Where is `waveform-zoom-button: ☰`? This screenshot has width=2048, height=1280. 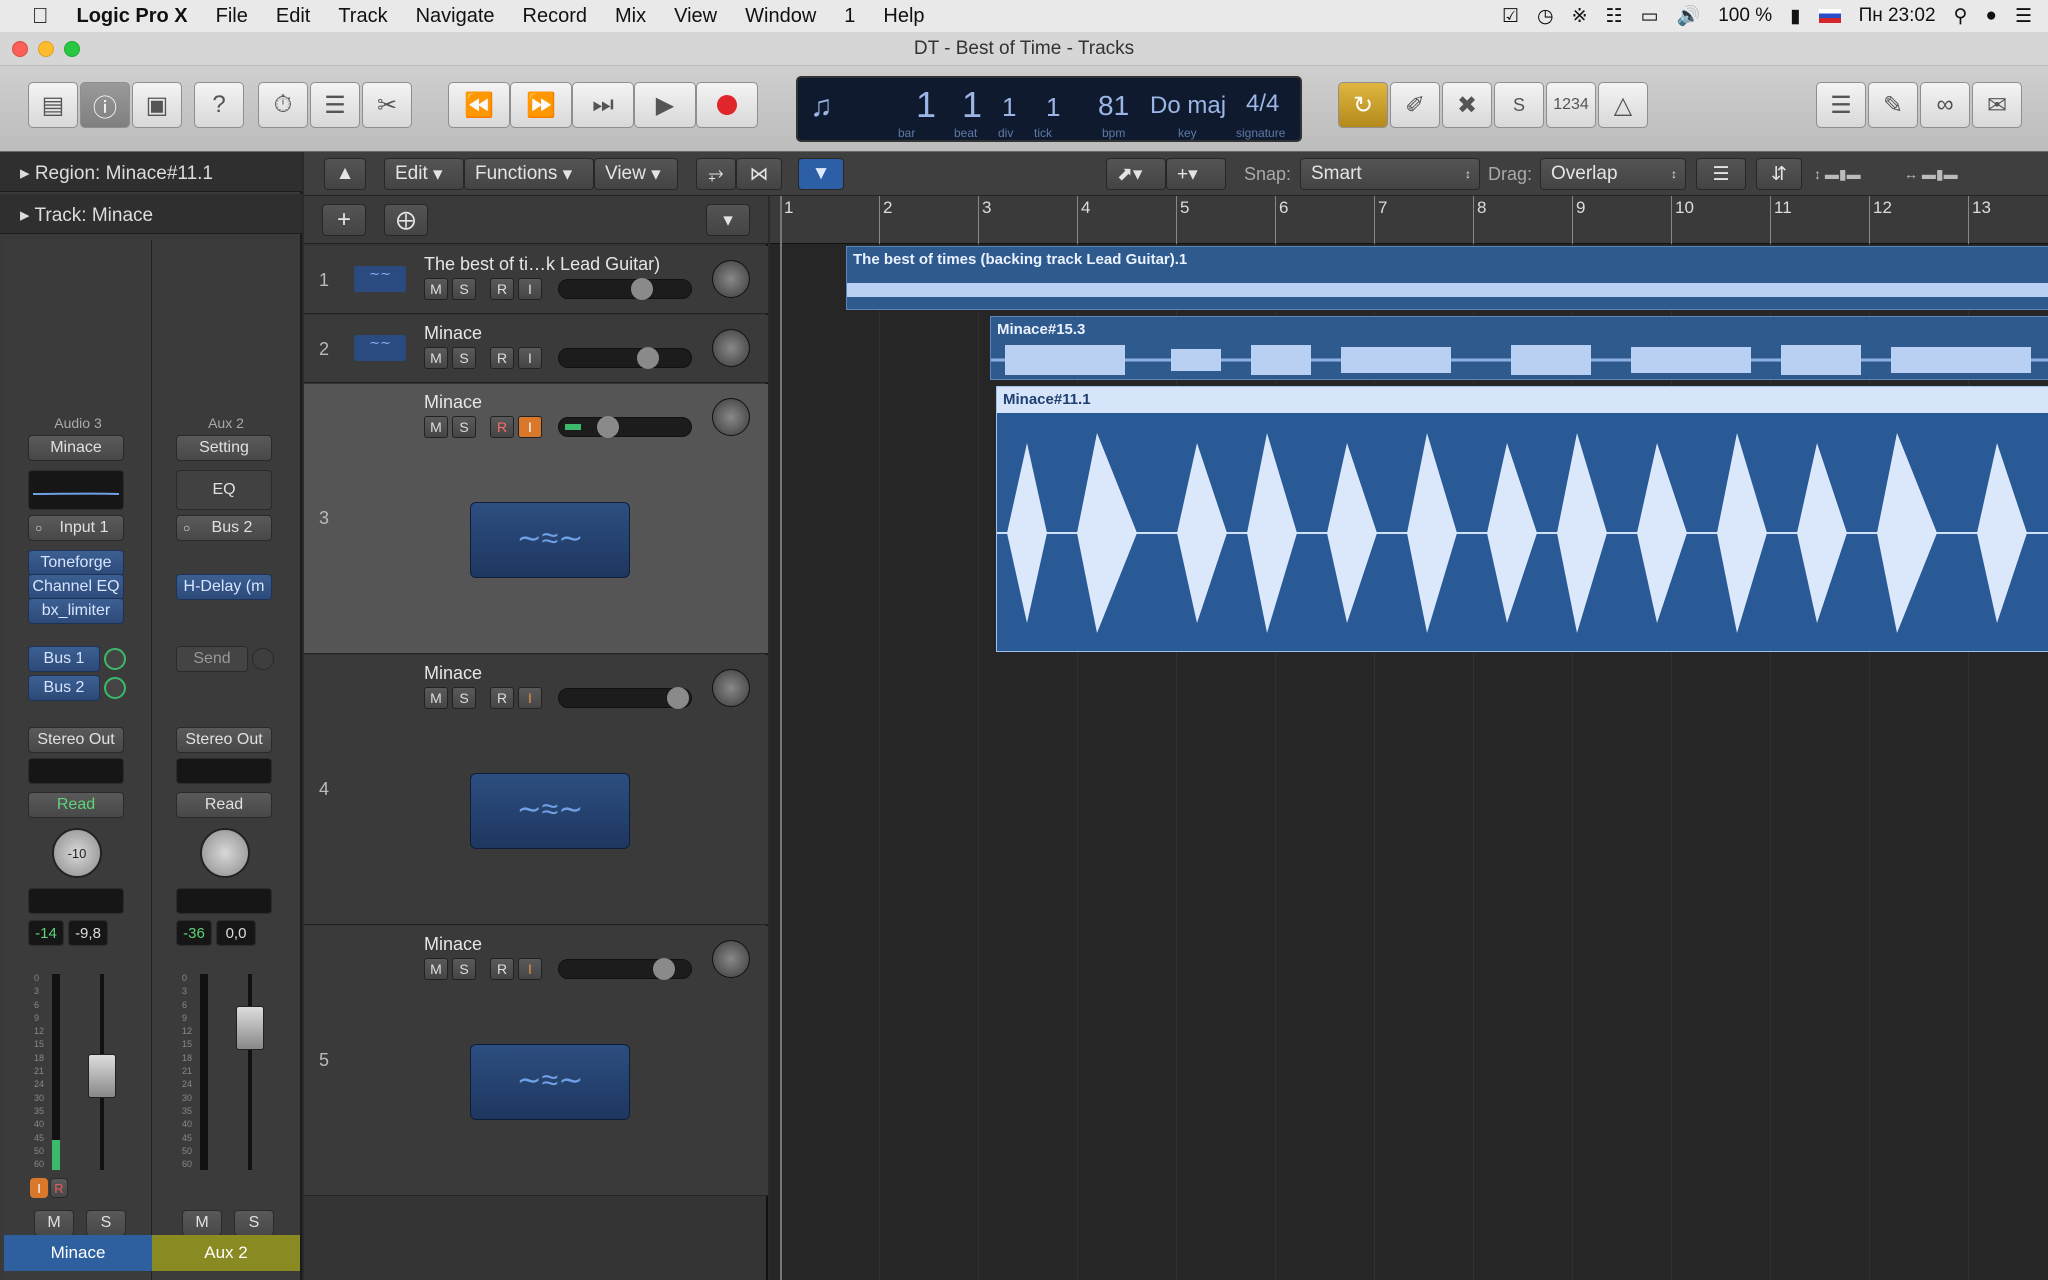 waveform-zoom-button: ☰ is located at coordinates (1721, 174).